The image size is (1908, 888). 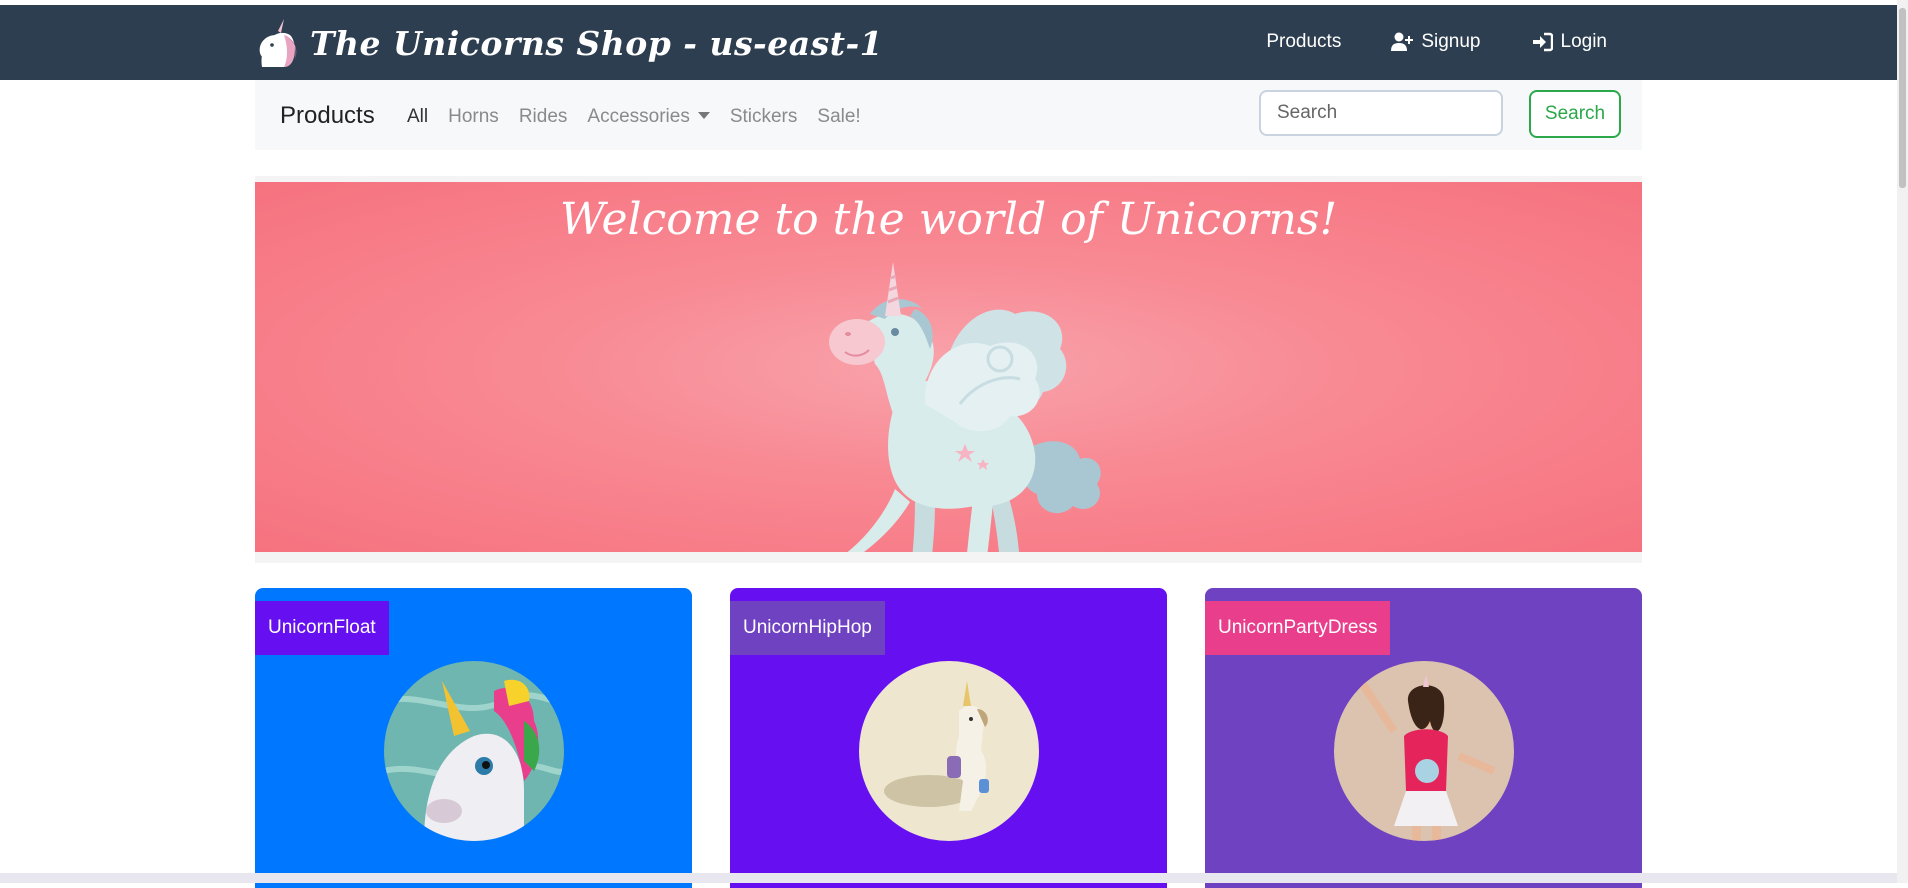 I want to click on product-name-tag: UnicornPartyDress, so click(x=1298, y=628).